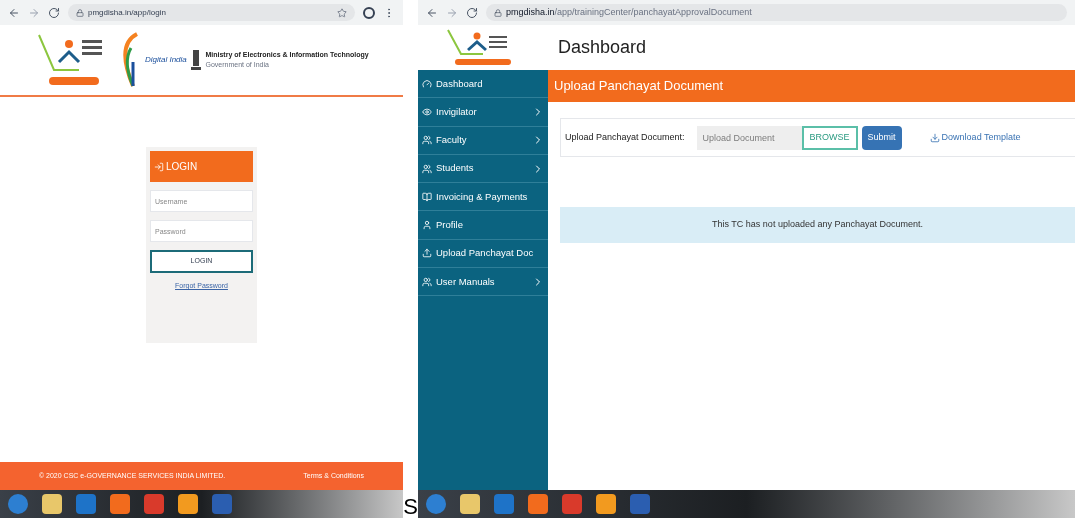 This screenshot has height=518, width=1075. Describe the element at coordinates (975, 137) in the screenshot. I see `download-template-link: Download Template` at that location.